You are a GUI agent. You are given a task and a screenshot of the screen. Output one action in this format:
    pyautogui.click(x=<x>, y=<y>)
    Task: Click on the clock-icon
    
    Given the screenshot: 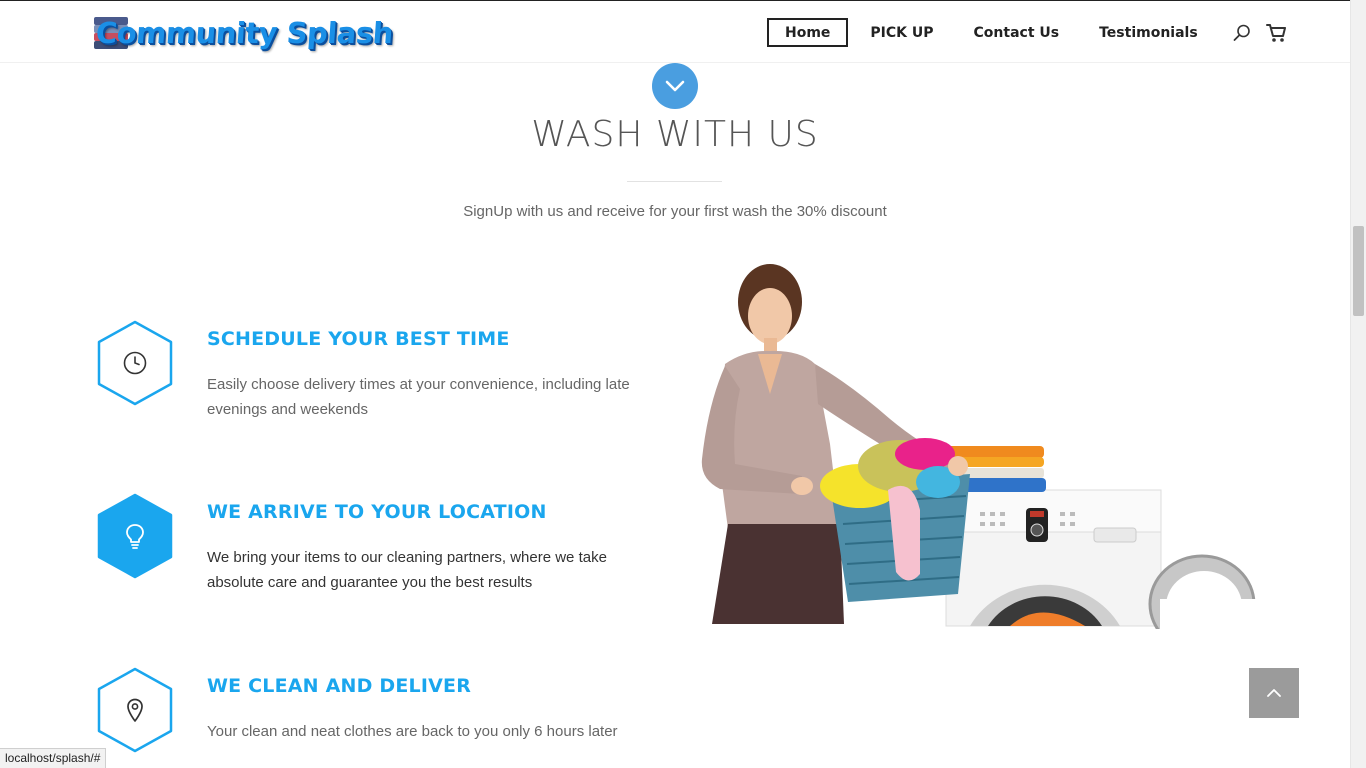 What is the action you would take?
    pyautogui.click(x=135, y=363)
    